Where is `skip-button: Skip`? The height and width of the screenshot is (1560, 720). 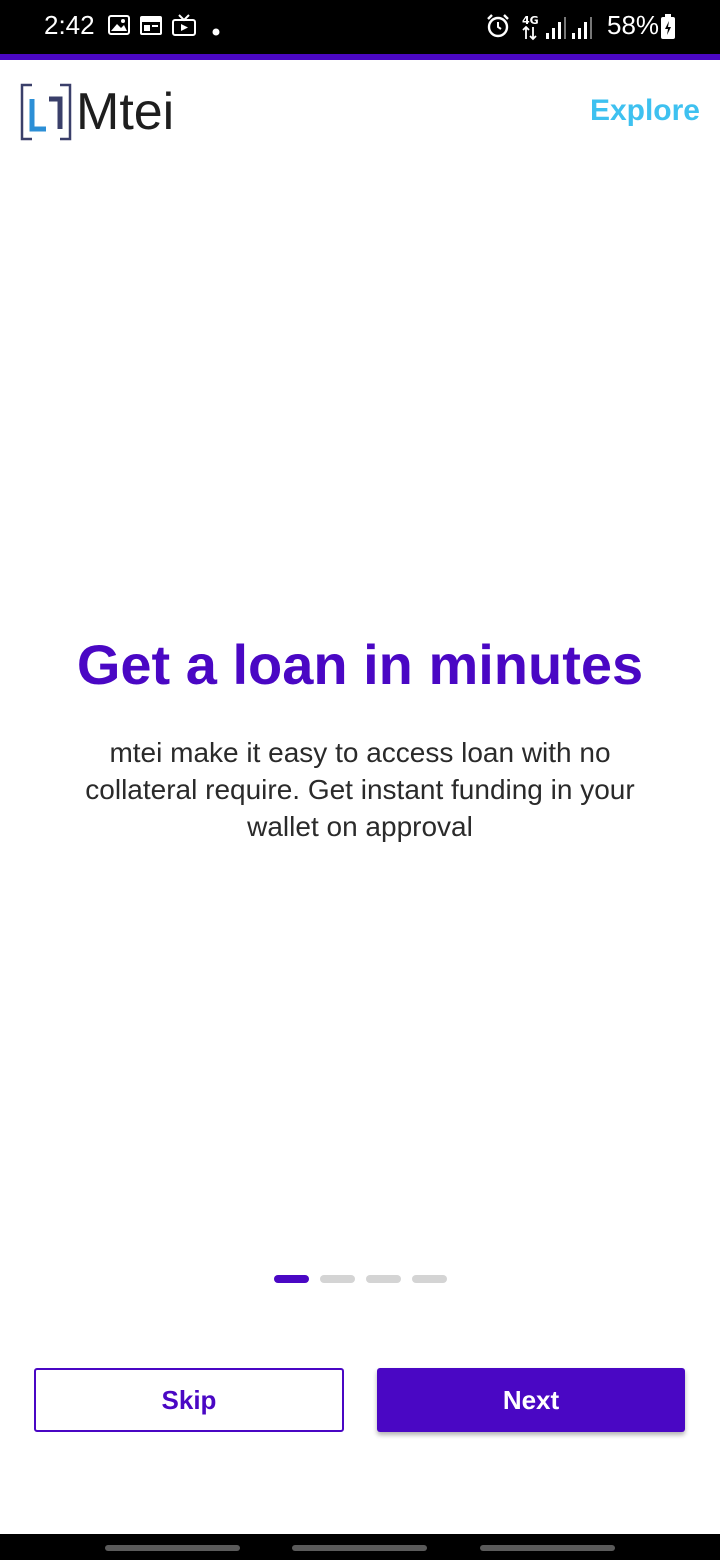 skip-button: Skip is located at coordinates (189, 1400).